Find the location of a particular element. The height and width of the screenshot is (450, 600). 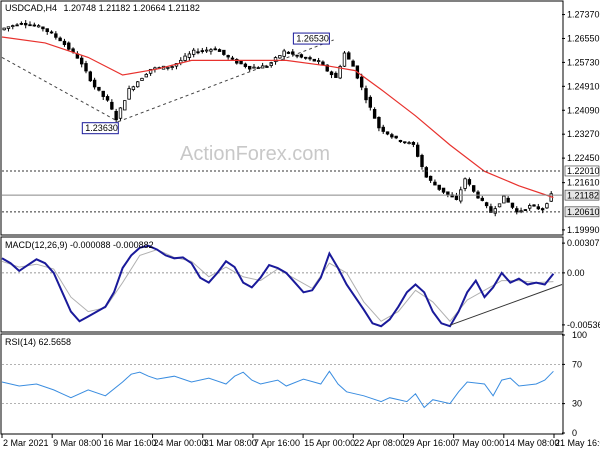

price-tick-label: 1.27370 is located at coordinates (583, 15).